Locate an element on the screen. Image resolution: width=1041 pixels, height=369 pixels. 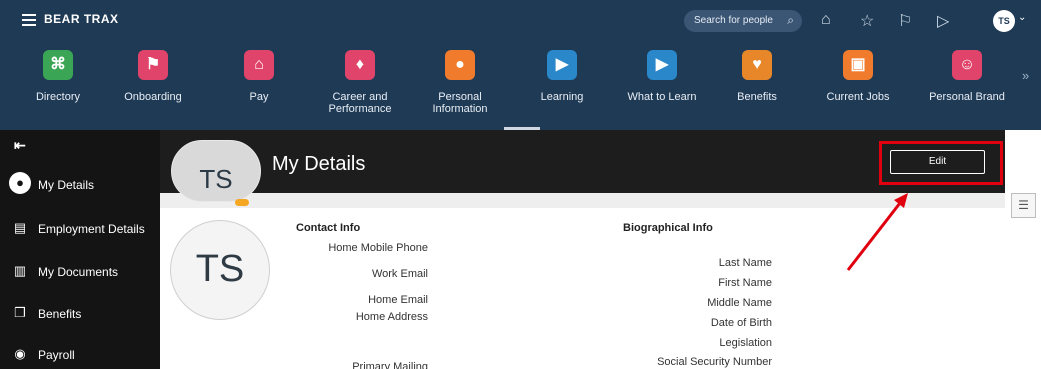
annotation-arrow is located at coordinates (877, 232).